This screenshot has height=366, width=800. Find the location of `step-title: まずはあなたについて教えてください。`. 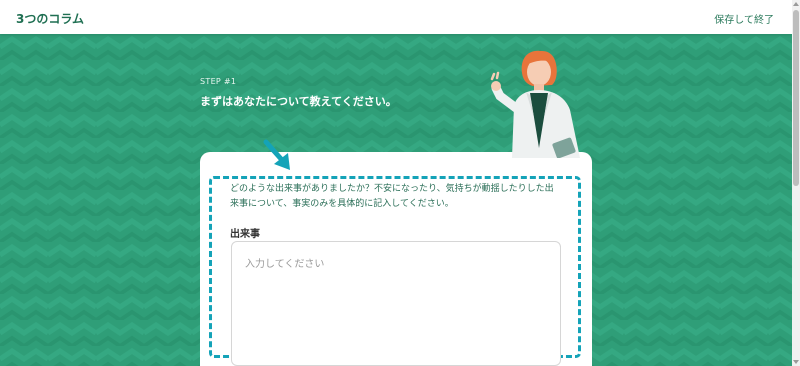

step-title: まずはあなたについて教えてください。 is located at coordinates (298, 101).